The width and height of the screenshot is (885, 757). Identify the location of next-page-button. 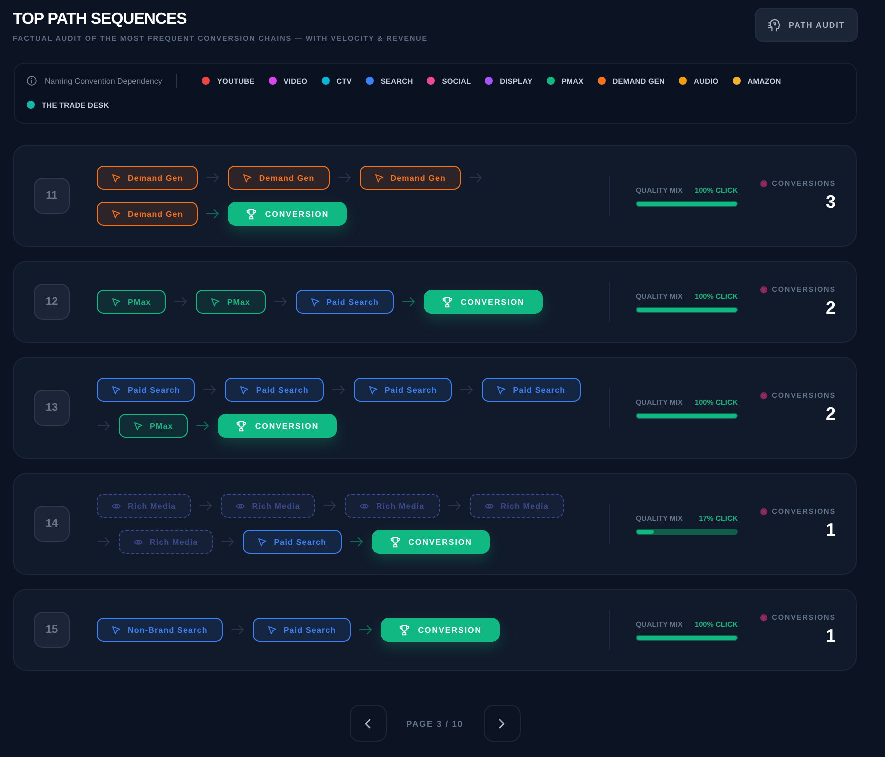
(502, 723).